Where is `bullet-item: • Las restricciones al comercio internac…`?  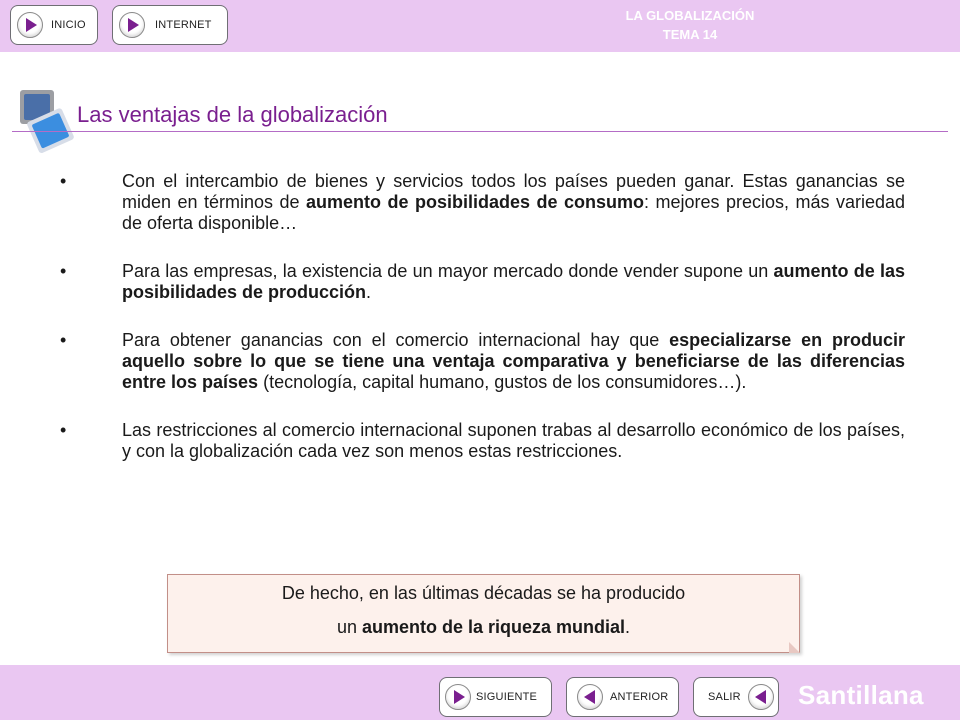 bullet-item: • Las restricciones al comercio internac… is located at coordinates (482, 441).